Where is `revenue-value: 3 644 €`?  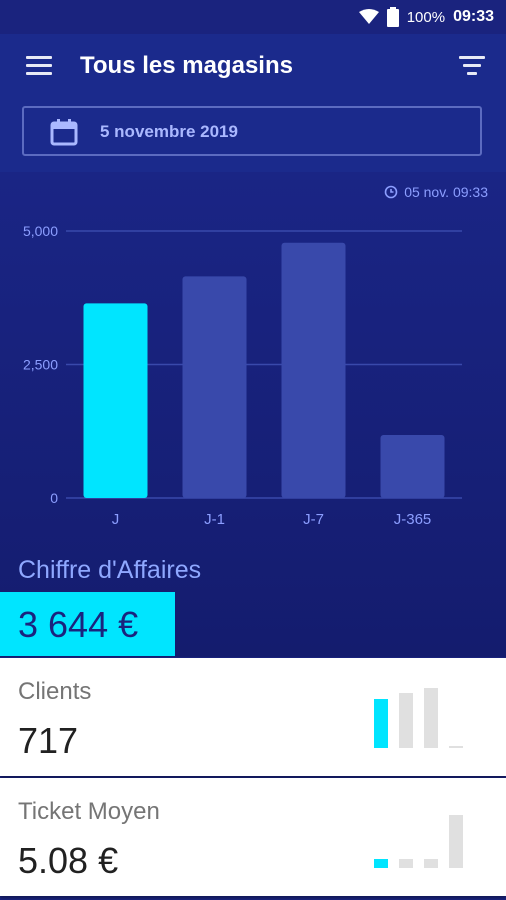 revenue-value: 3 644 € is located at coordinates (78, 624).